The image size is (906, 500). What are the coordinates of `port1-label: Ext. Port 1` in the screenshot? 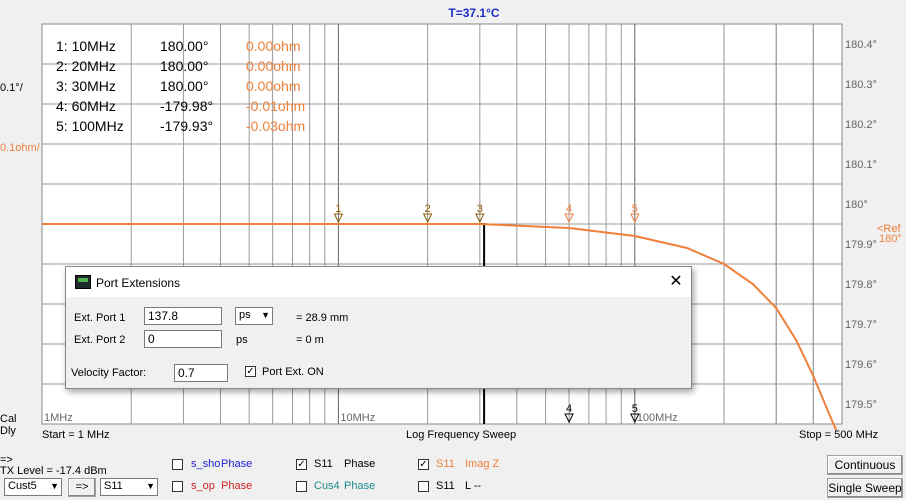 It's located at (100, 318).